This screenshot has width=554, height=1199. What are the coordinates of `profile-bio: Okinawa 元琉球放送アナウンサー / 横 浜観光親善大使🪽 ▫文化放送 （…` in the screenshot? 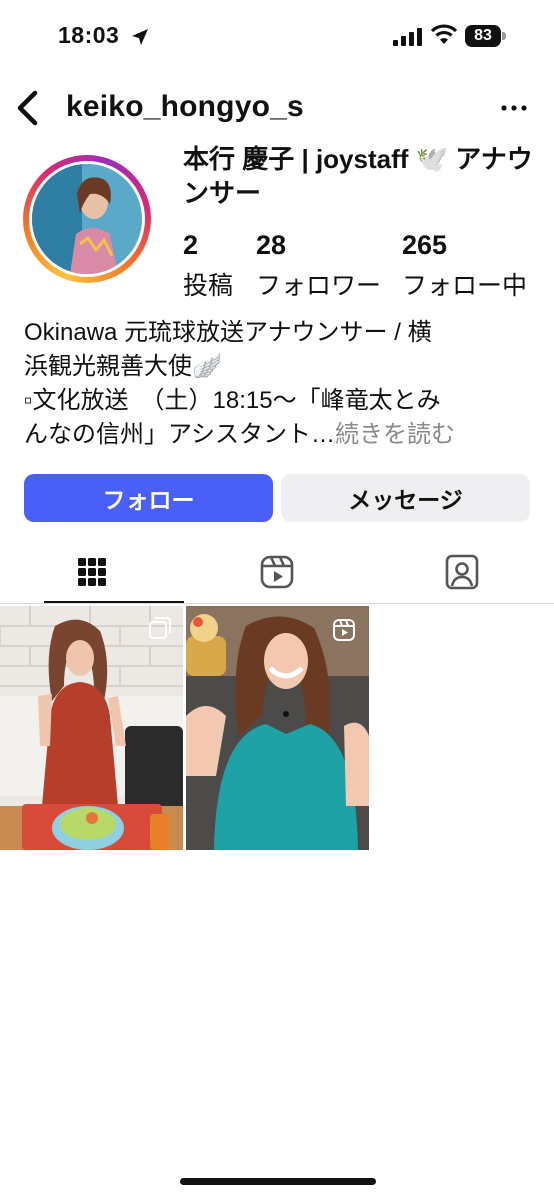 It's located at (279, 384).